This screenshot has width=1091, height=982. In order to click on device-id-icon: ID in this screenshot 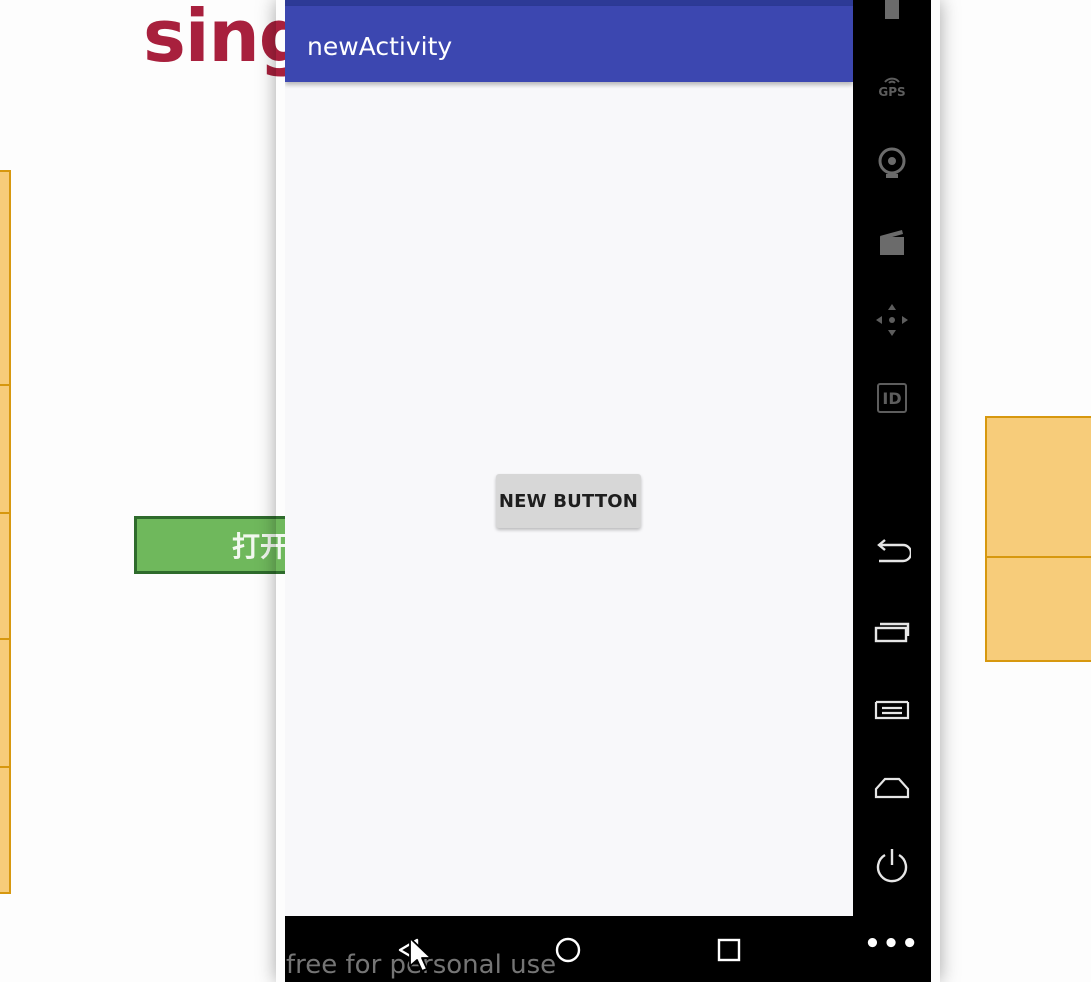, I will do `click(892, 398)`.